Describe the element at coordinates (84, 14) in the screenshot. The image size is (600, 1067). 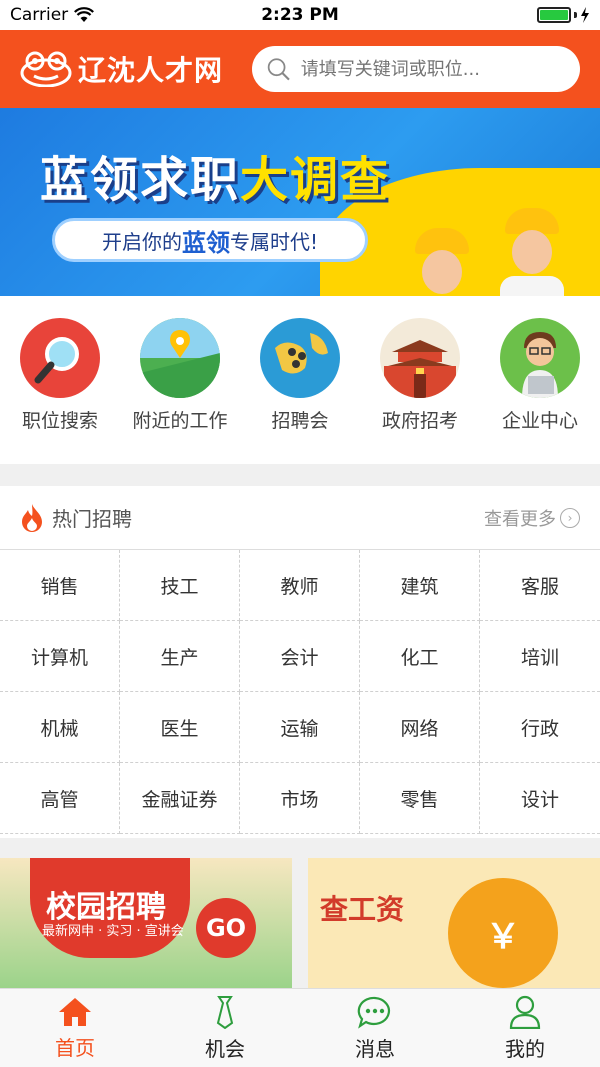
I see `wifi-icon` at that location.